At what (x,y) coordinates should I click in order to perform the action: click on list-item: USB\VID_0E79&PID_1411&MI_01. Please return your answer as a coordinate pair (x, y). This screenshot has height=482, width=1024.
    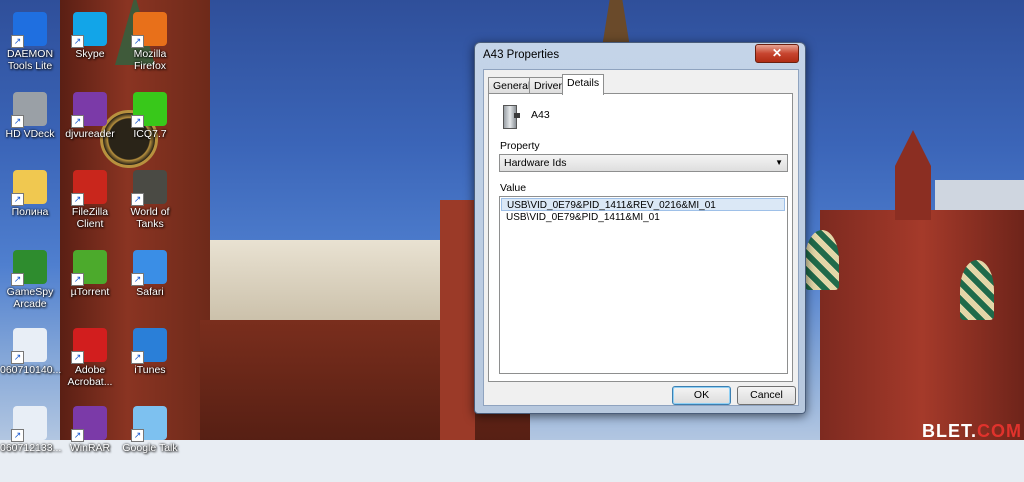
    Looking at the image, I should click on (643, 217).